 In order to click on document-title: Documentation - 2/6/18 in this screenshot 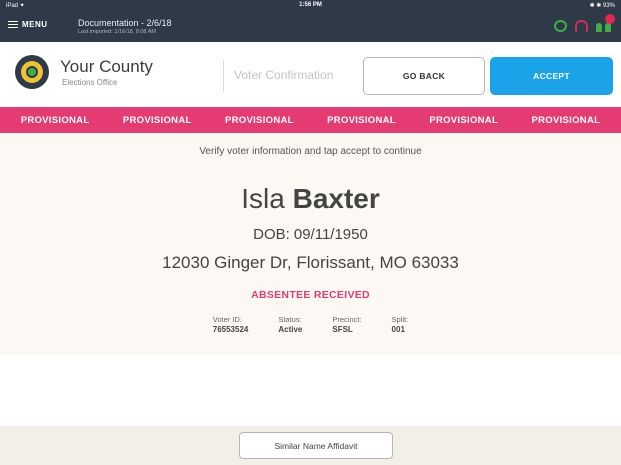, I will do `click(125, 23)`.